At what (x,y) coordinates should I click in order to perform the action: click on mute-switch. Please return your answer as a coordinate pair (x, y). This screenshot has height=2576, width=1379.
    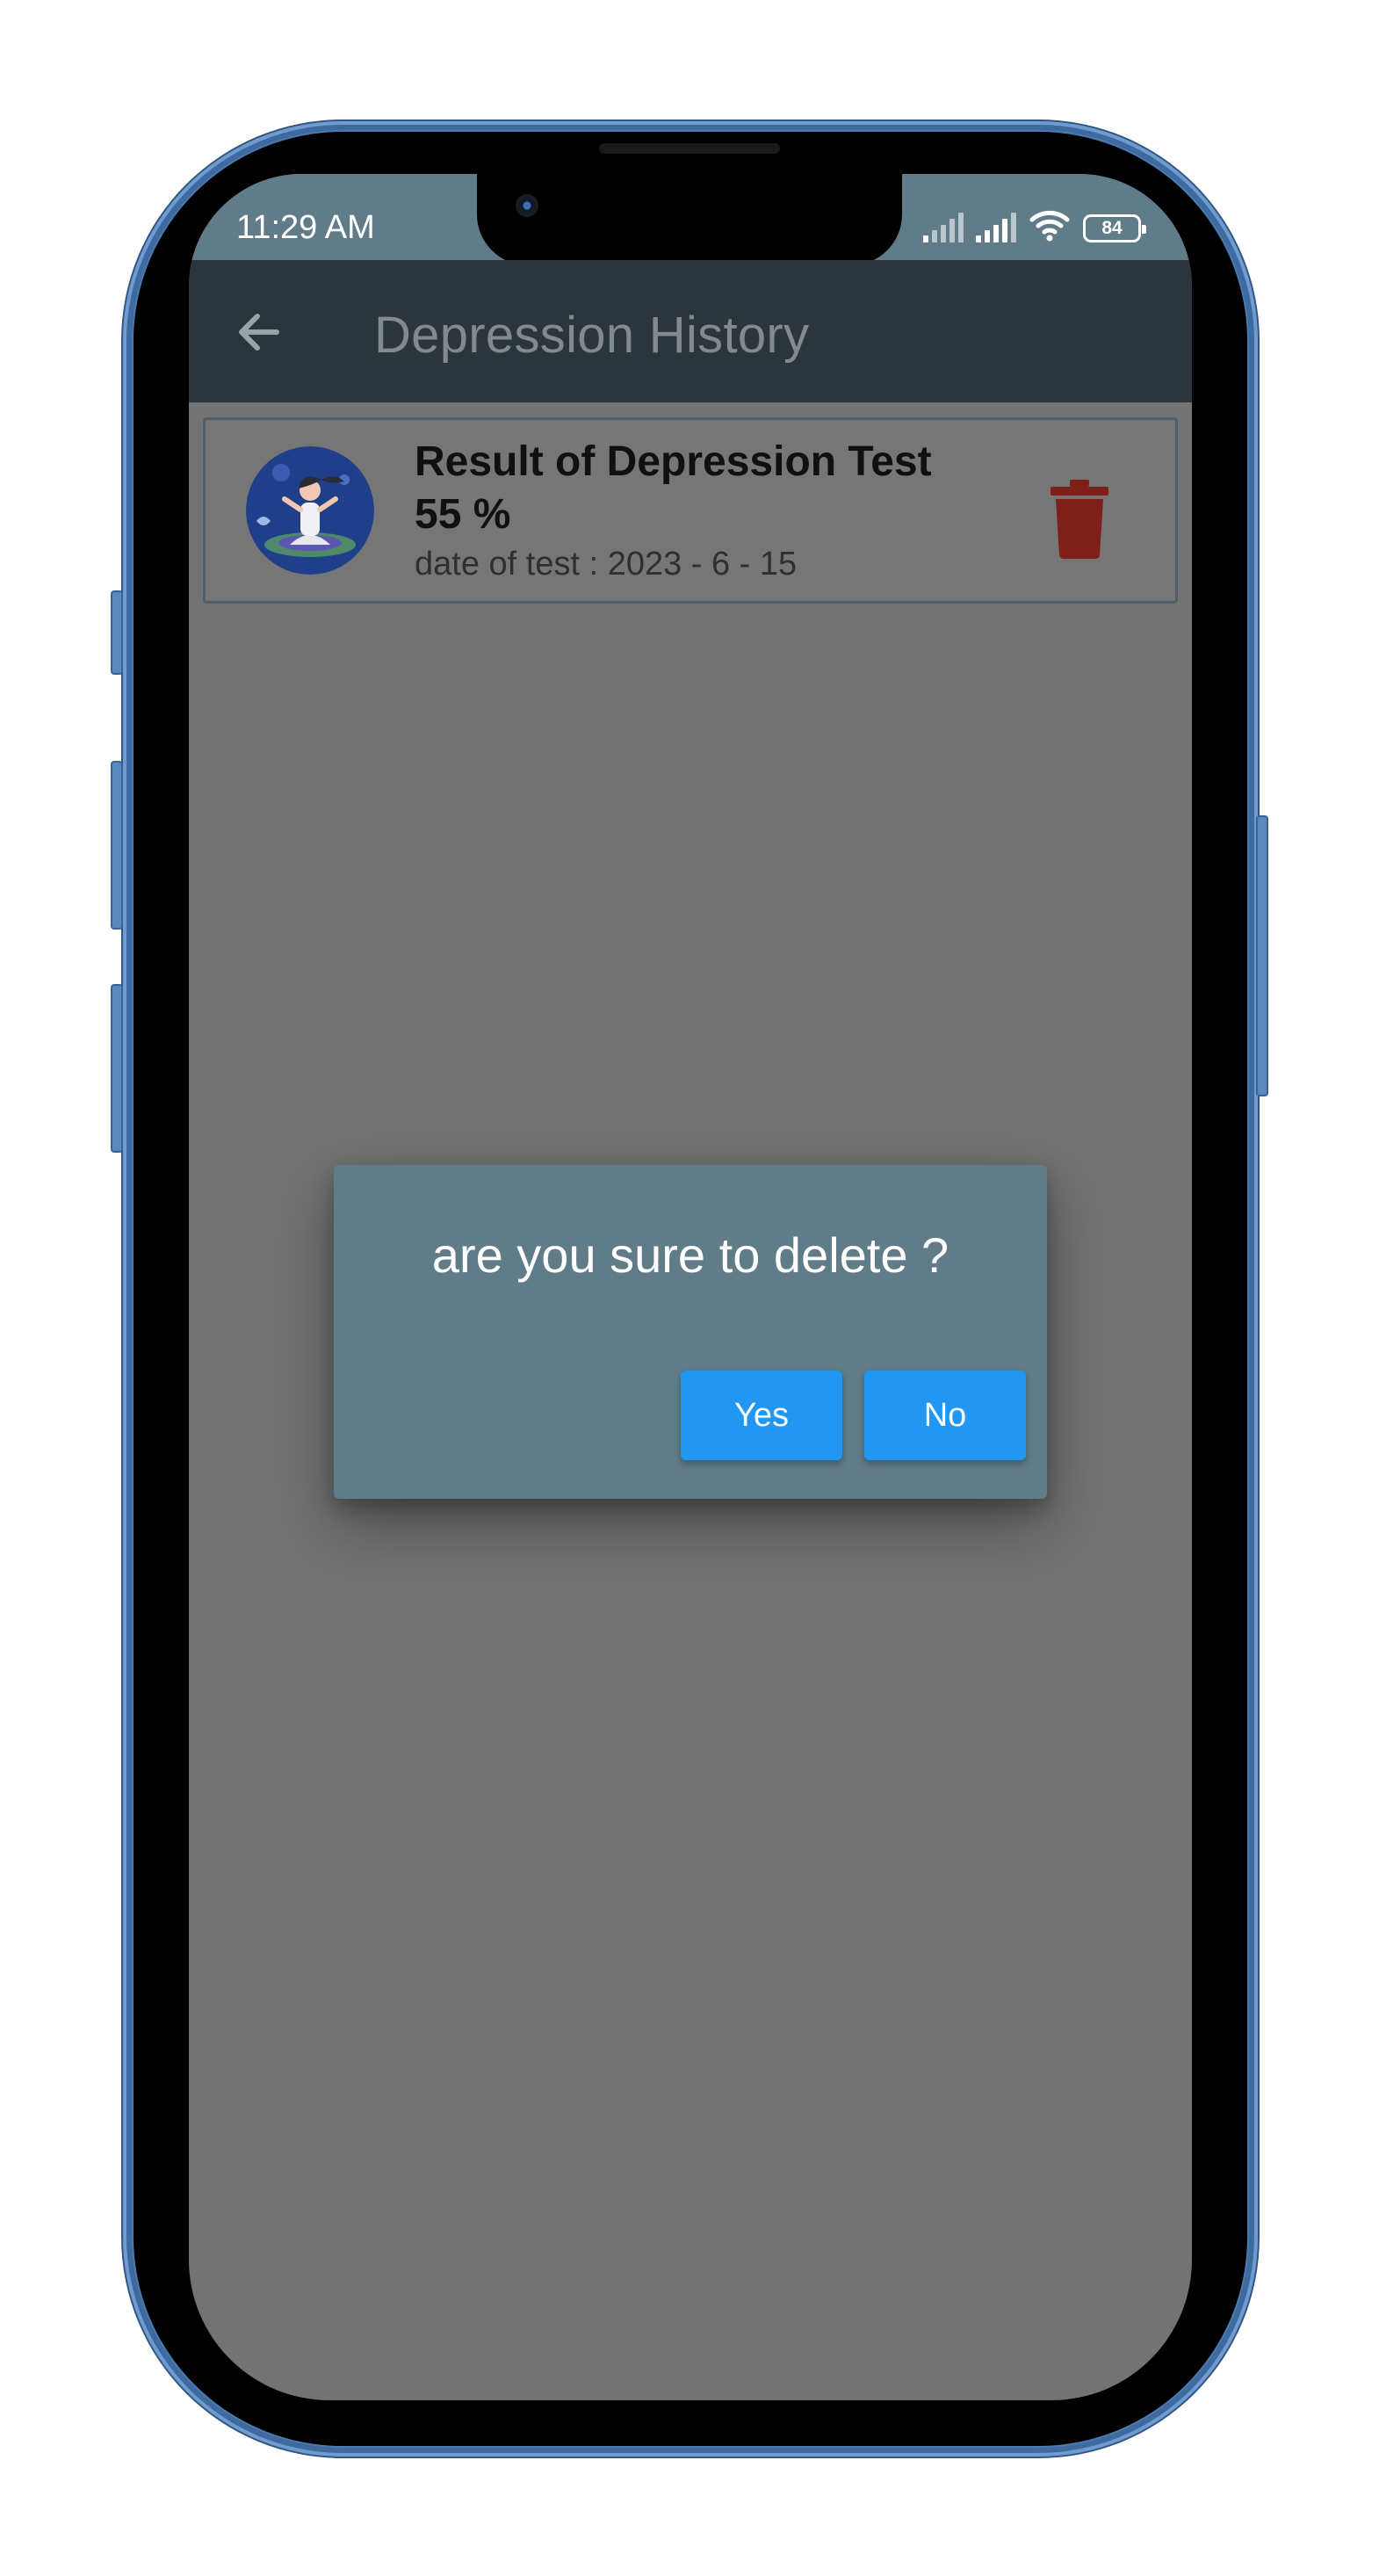
    Looking at the image, I should click on (117, 632).